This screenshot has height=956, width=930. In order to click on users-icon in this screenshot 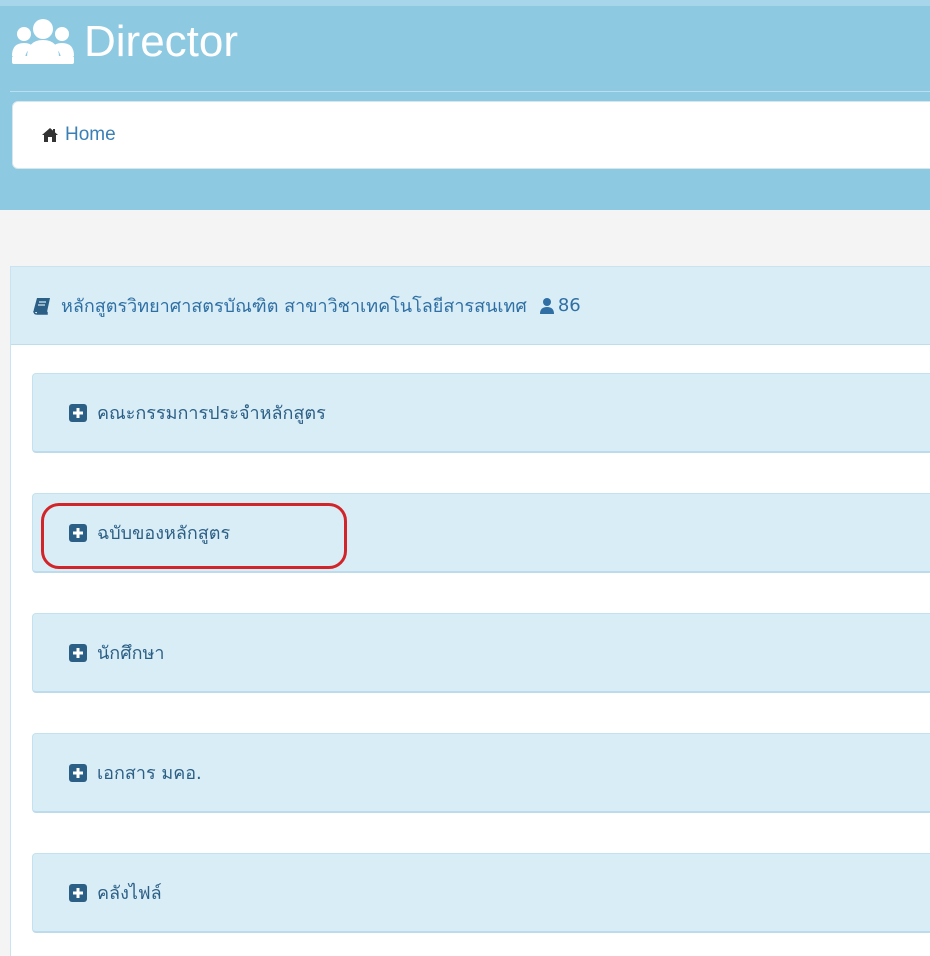, I will do `click(43, 41)`.